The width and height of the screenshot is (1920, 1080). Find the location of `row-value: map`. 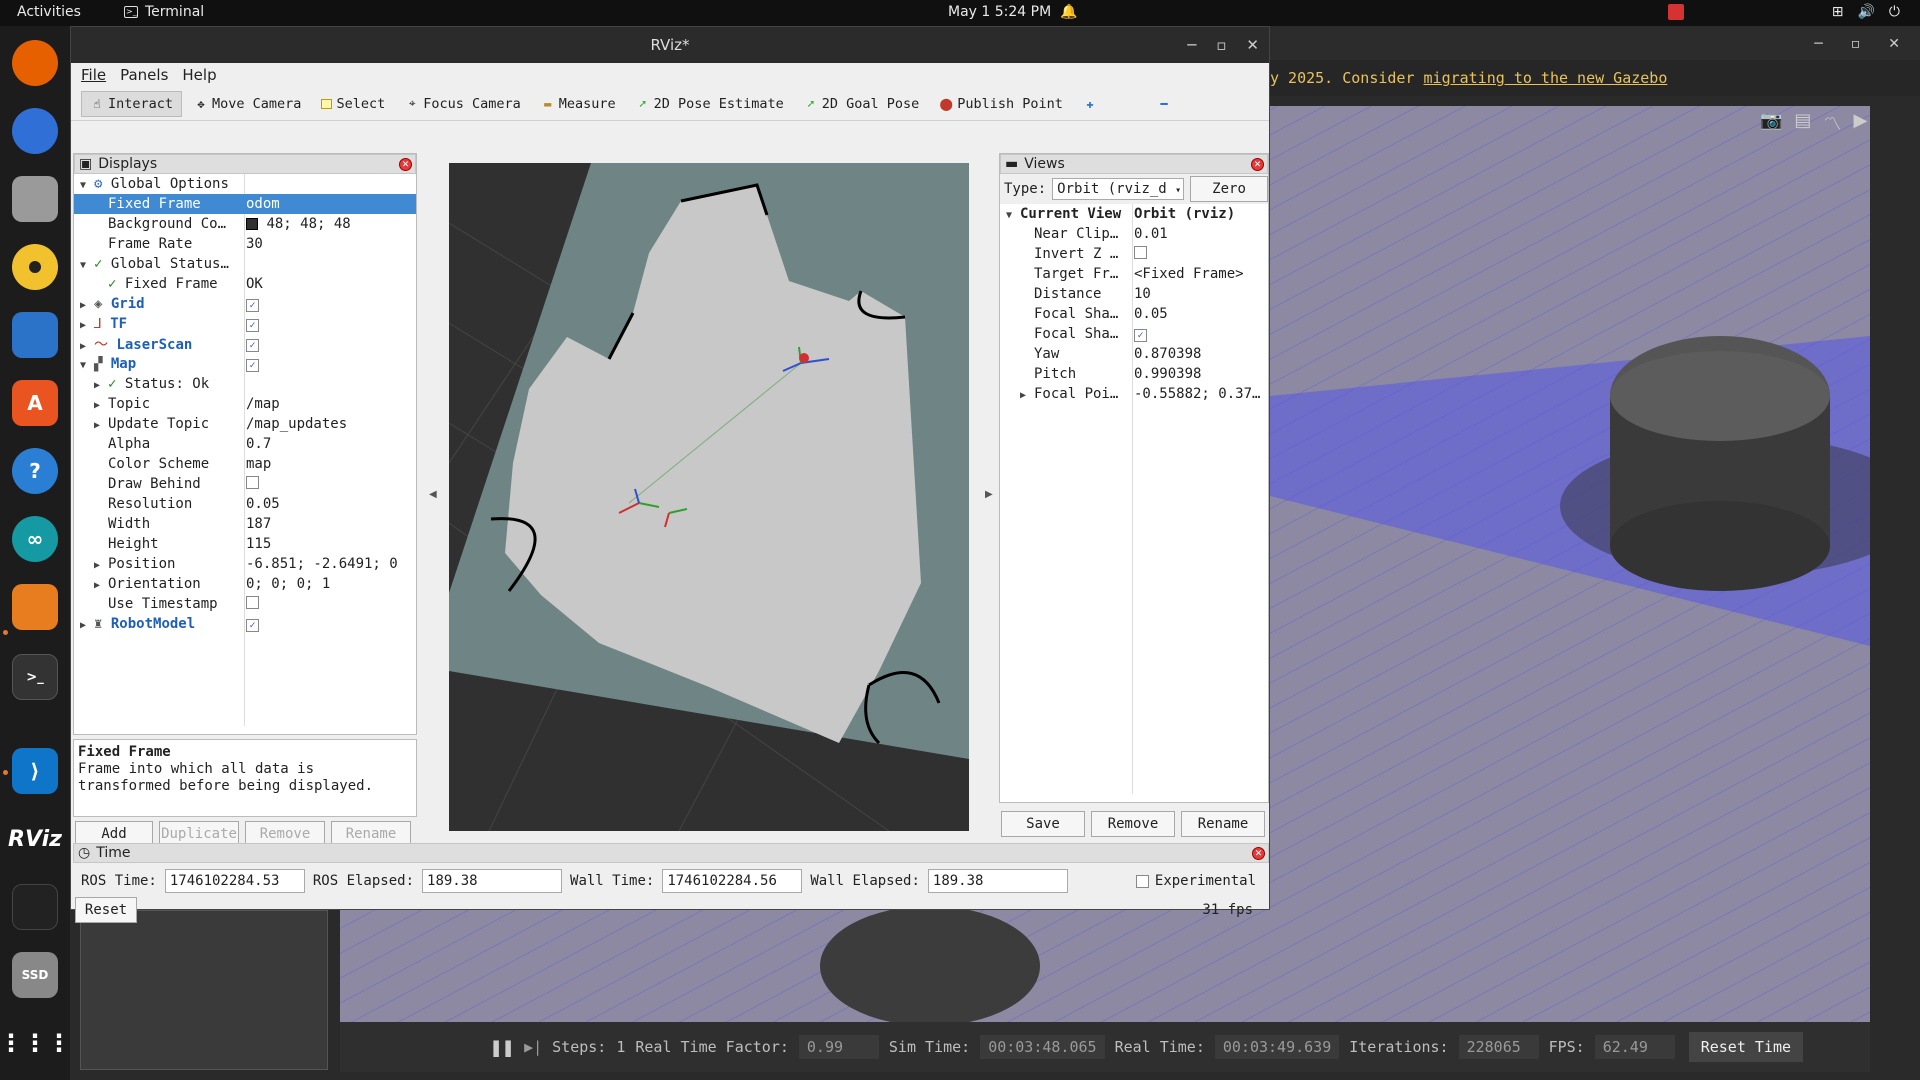

row-value: map is located at coordinates (258, 464).